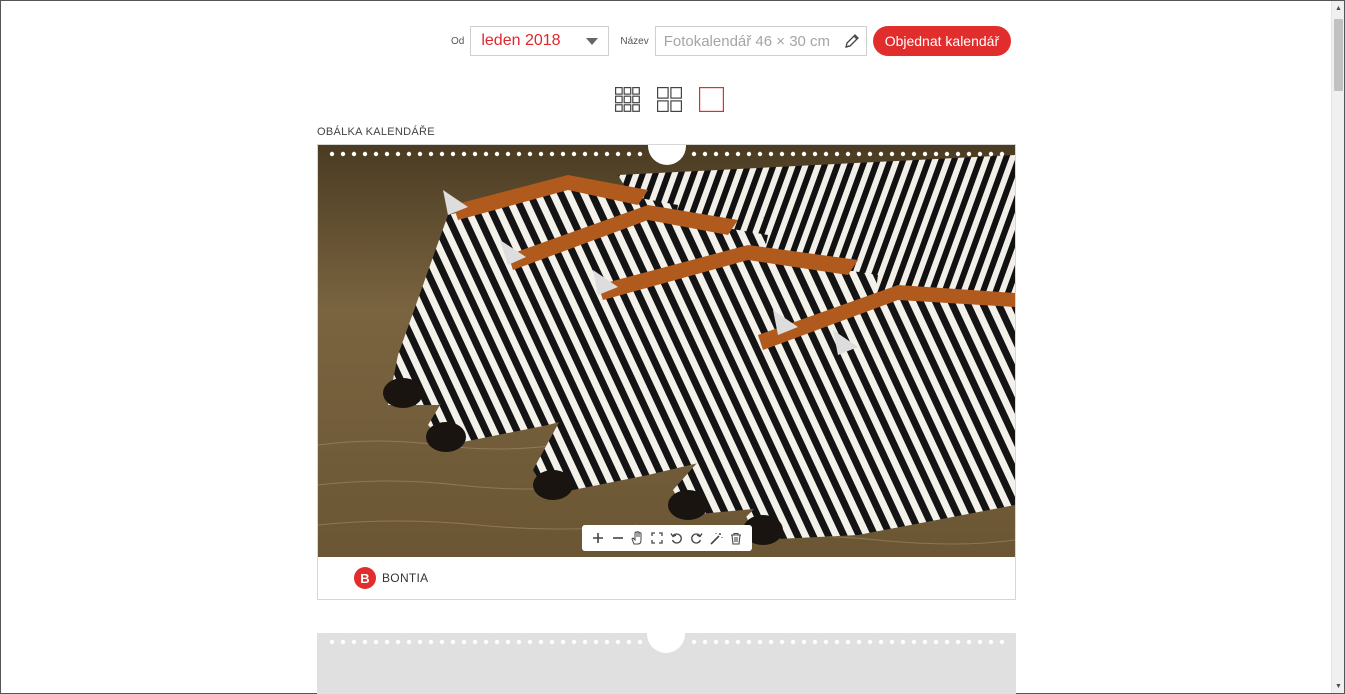 The image size is (1345, 694). What do you see at coordinates (405, 578) in the screenshot?
I see `brand-name: BONTIA` at bounding box center [405, 578].